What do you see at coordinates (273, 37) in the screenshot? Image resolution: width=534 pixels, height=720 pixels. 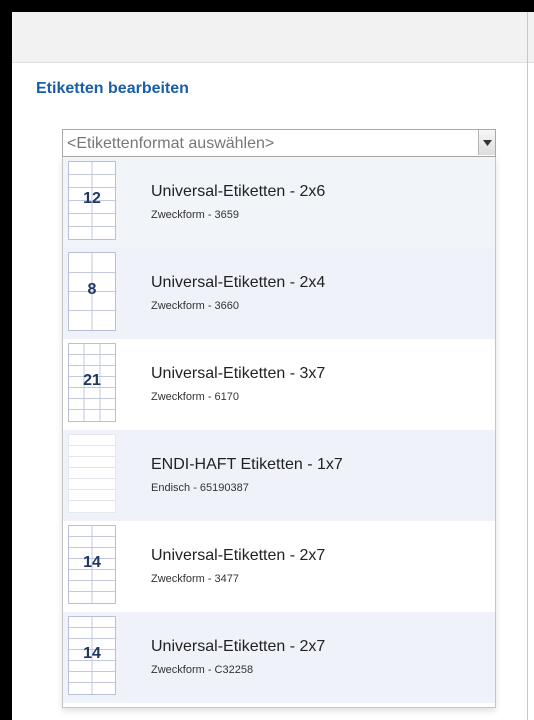 I see `top-bar` at bounding box center [273, 37].